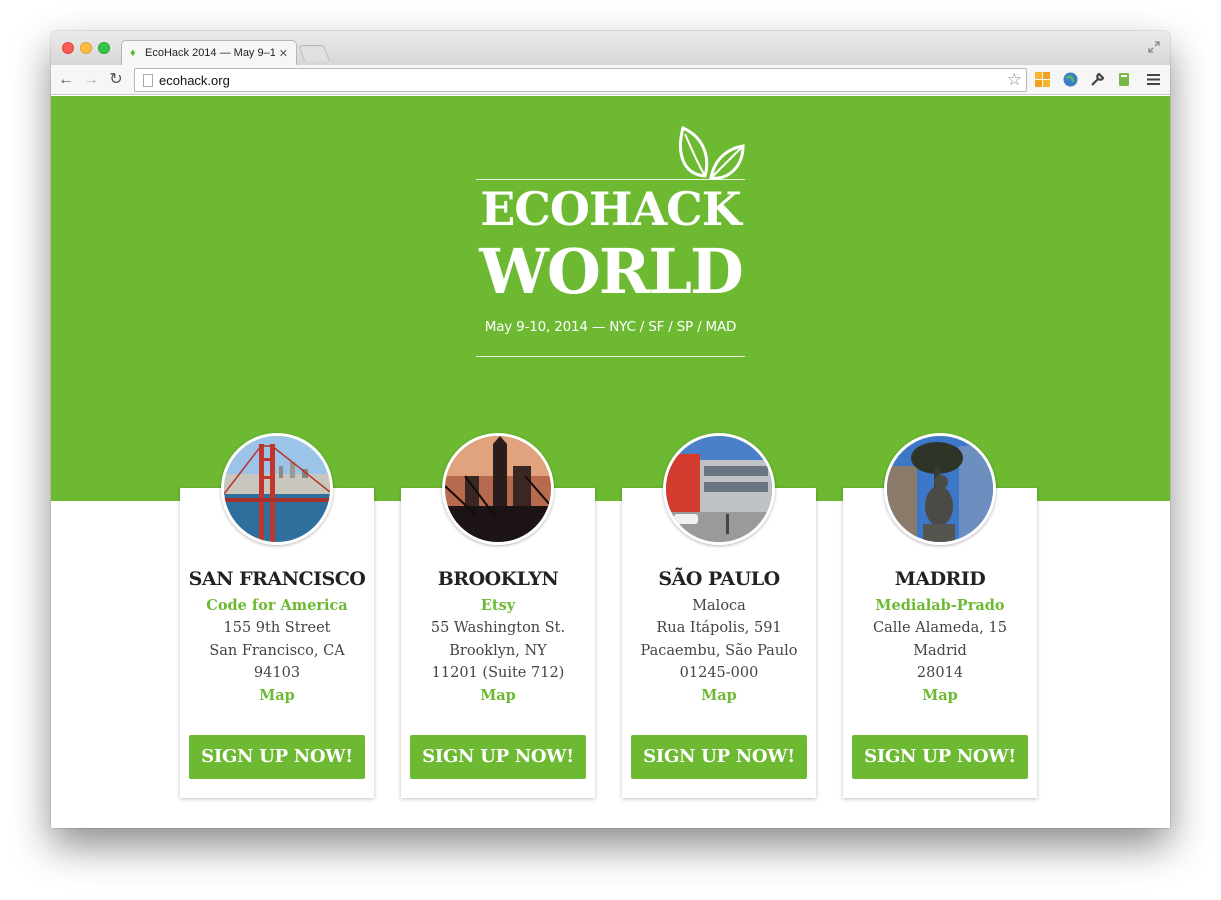 The width and height of the screenshot is (1221, 900). I want to click on address-line: 55 Washington St., so click(498, 628).